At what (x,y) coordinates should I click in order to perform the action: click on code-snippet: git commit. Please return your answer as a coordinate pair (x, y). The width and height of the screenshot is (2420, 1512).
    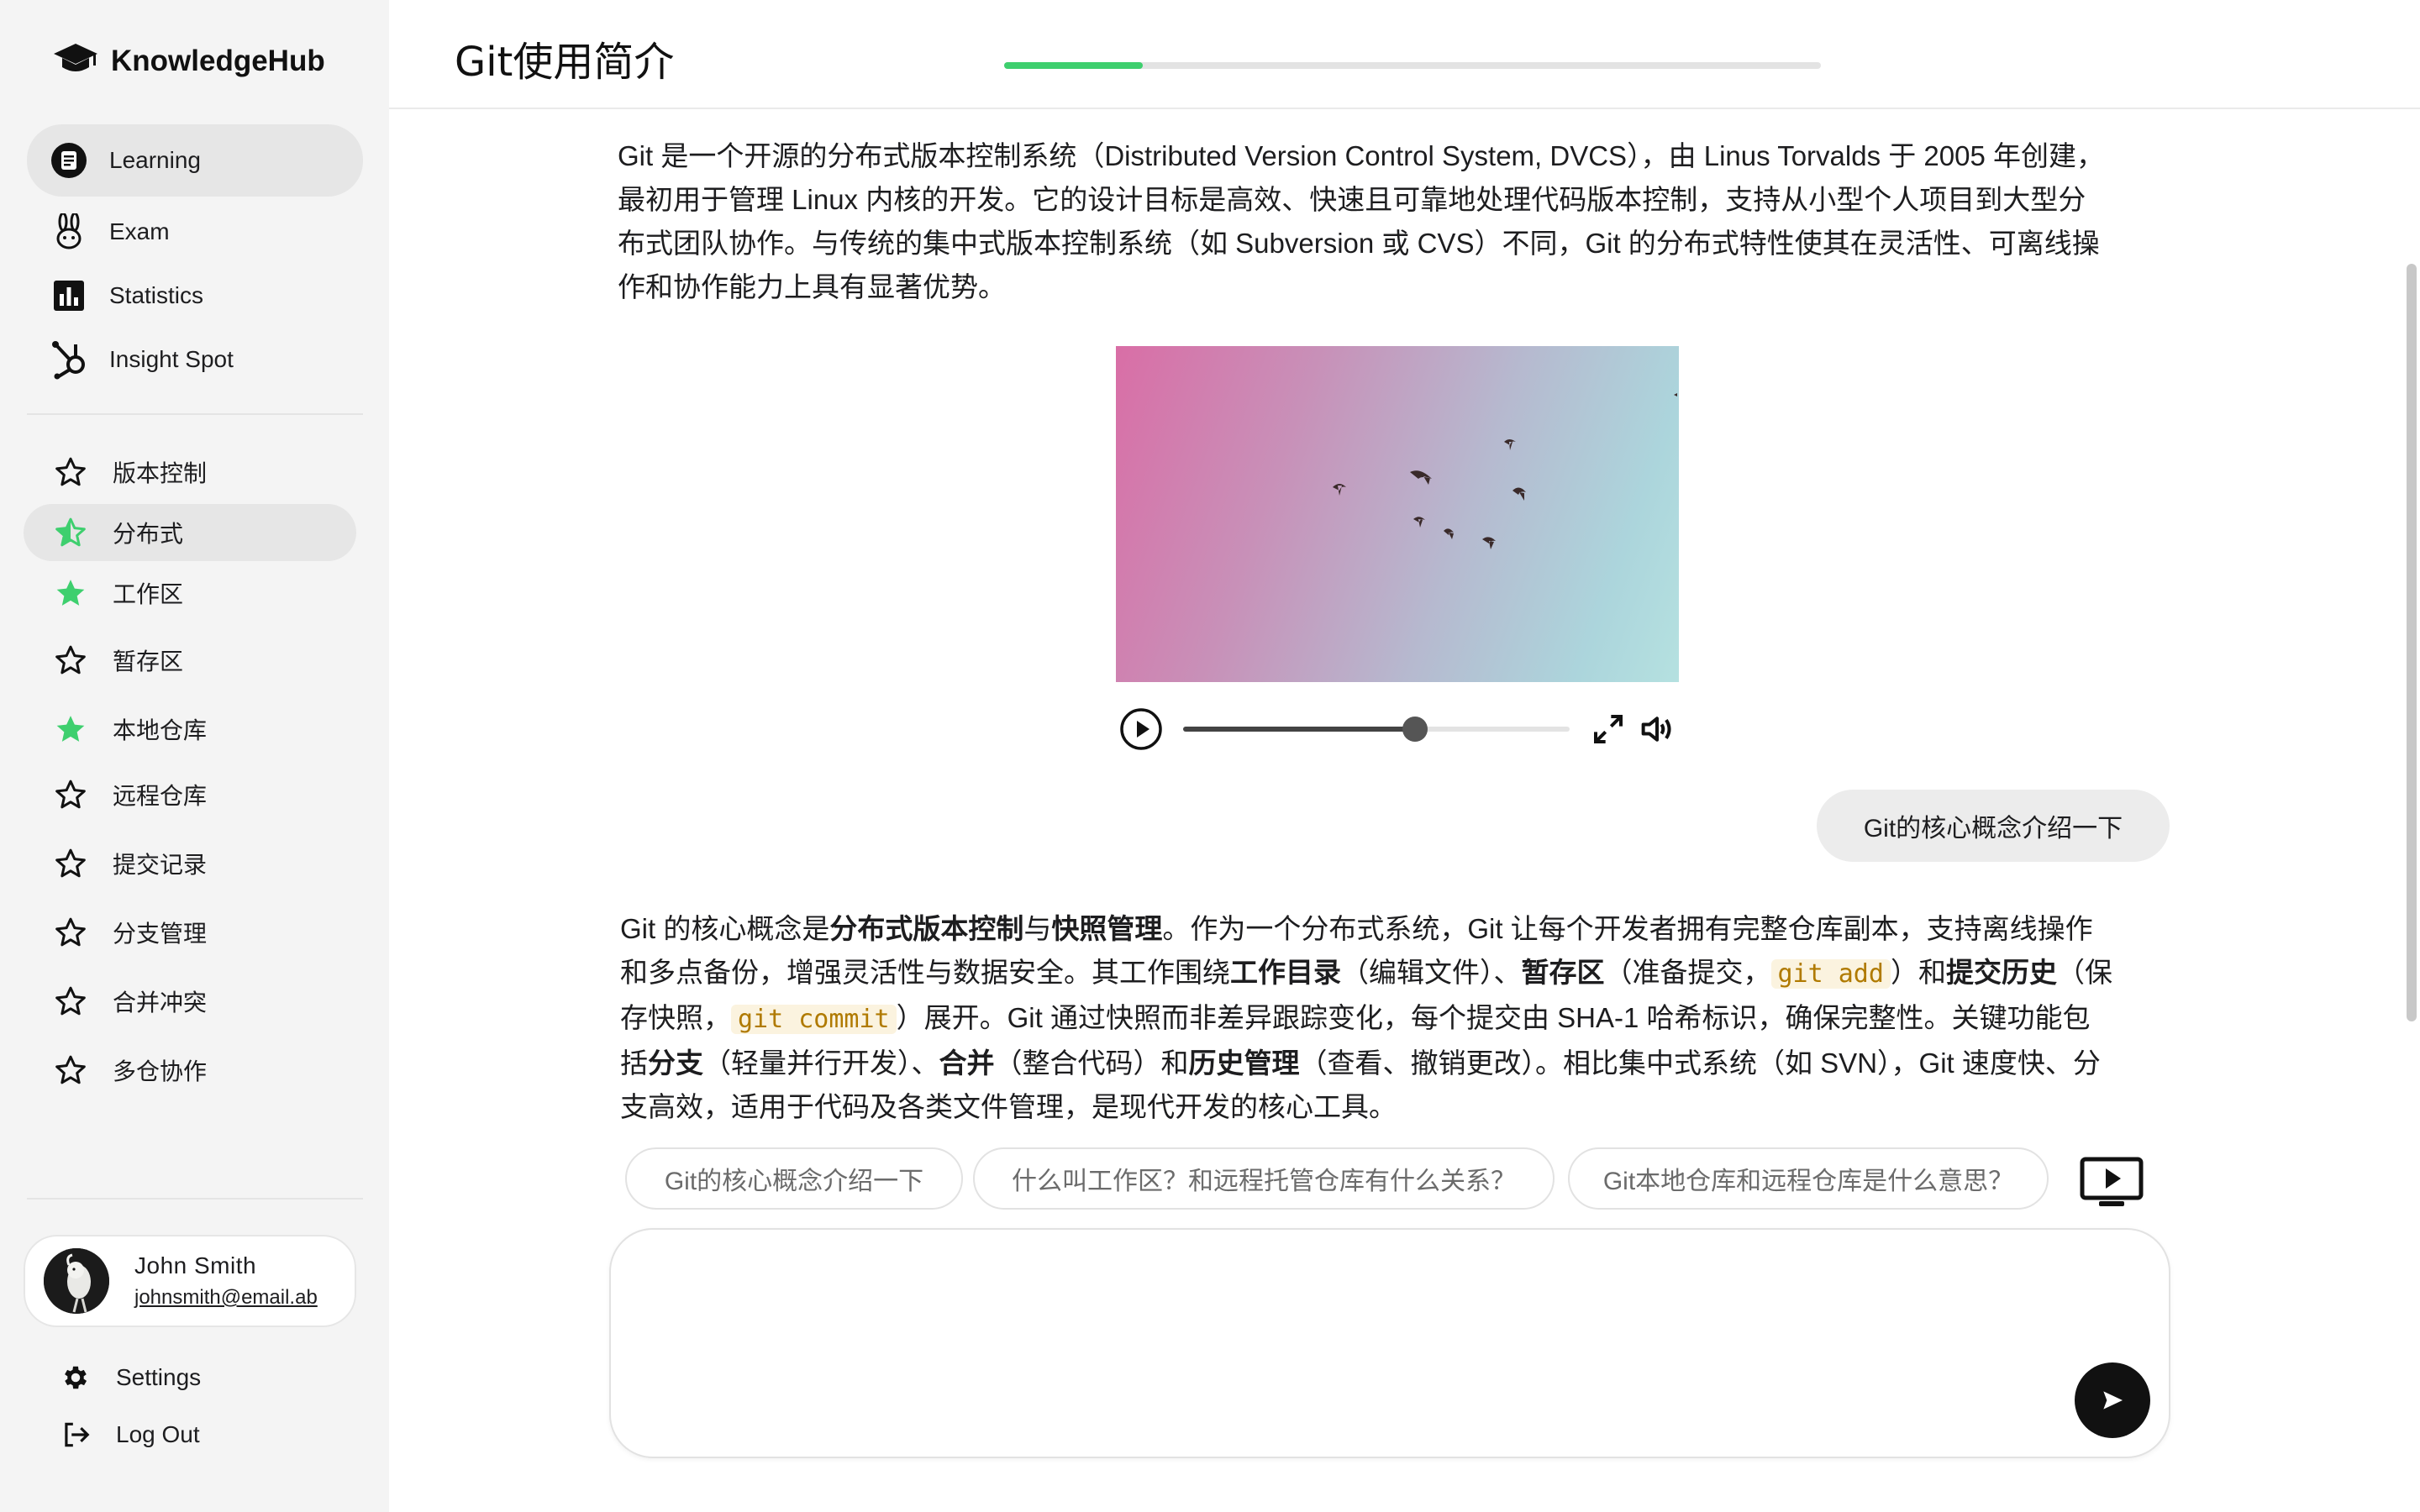
    Looking at the image, I should click on (814, 1019).